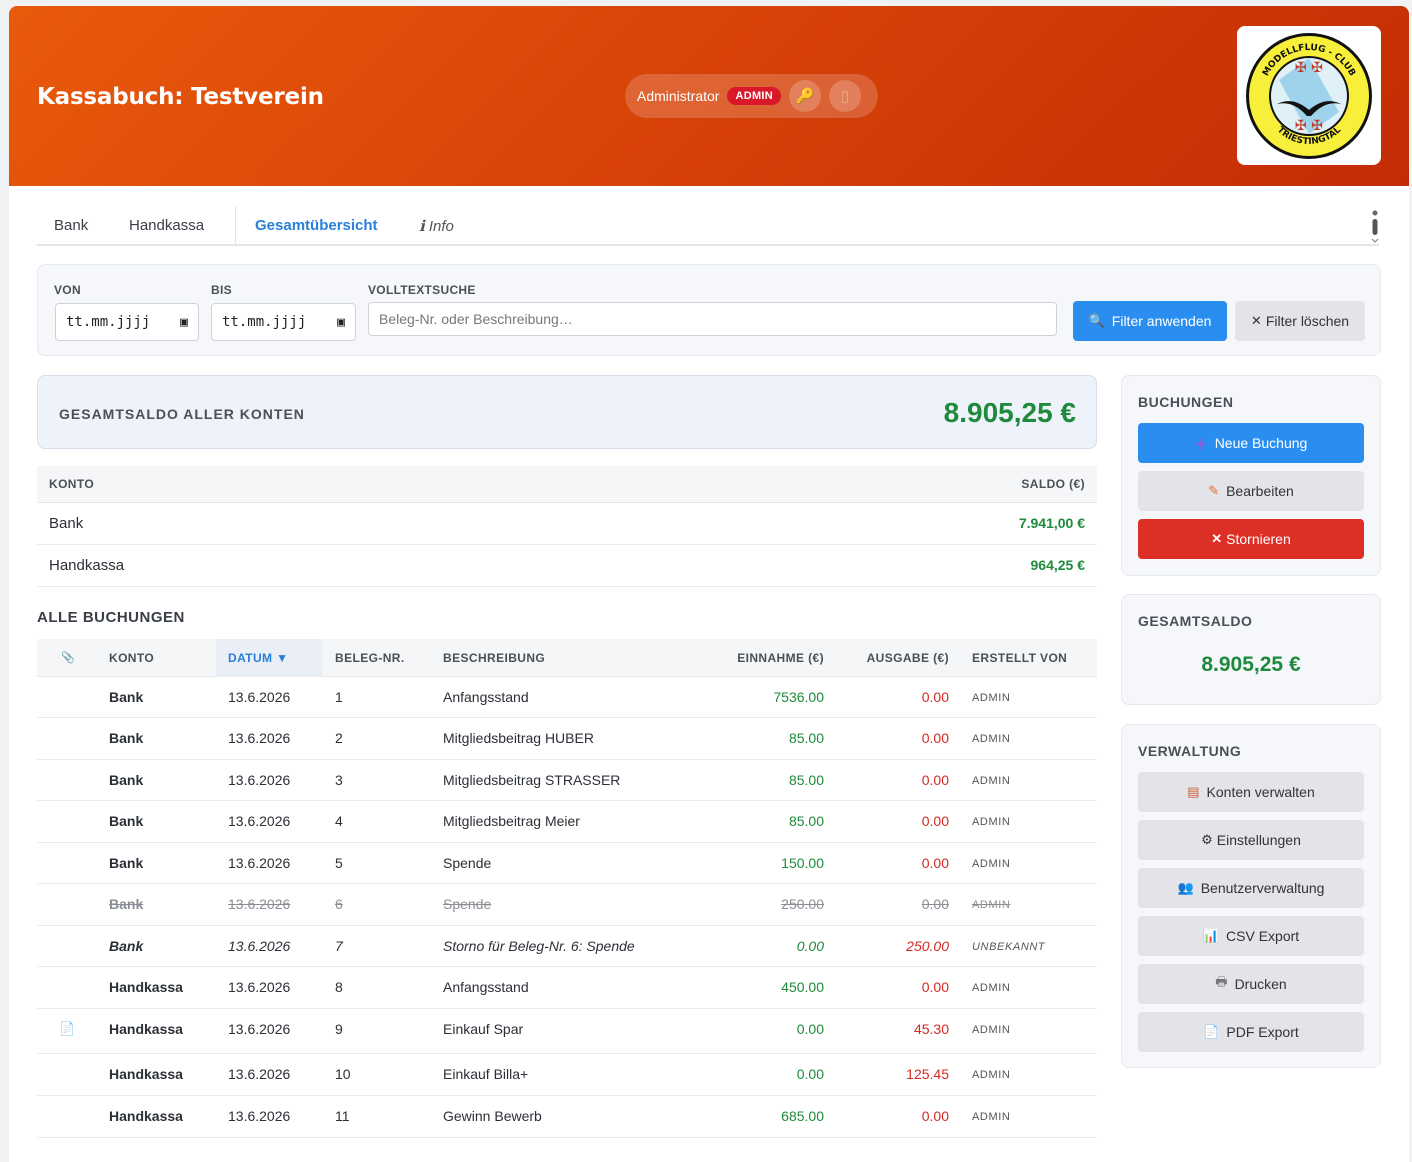  What do you see at coordinates (283, 322) in the screenshot?
I see `bis-date-input: tt.mm.jjjj ▣` at bounding box center [283, 322].